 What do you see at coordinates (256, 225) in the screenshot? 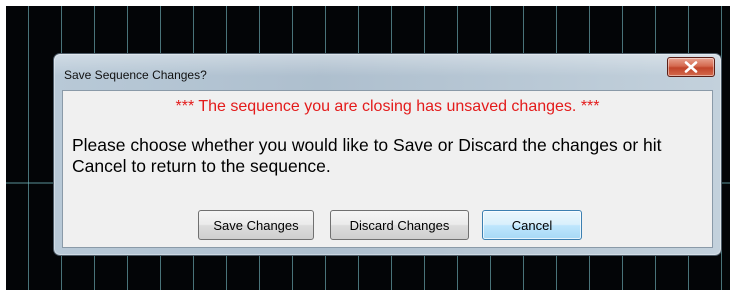
I see `save-changes-button: Save Changes` at bounding box center [256, 225].